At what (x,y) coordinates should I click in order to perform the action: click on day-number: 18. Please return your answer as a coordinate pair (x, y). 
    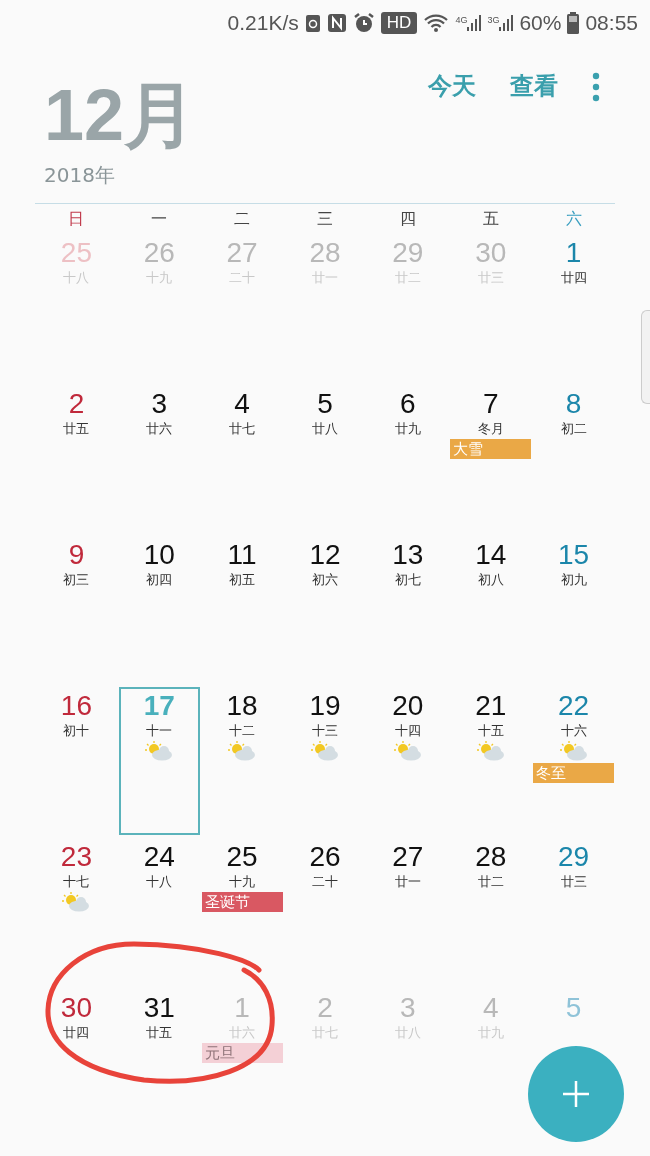
    Looking at the image, I should click on (242, 706).